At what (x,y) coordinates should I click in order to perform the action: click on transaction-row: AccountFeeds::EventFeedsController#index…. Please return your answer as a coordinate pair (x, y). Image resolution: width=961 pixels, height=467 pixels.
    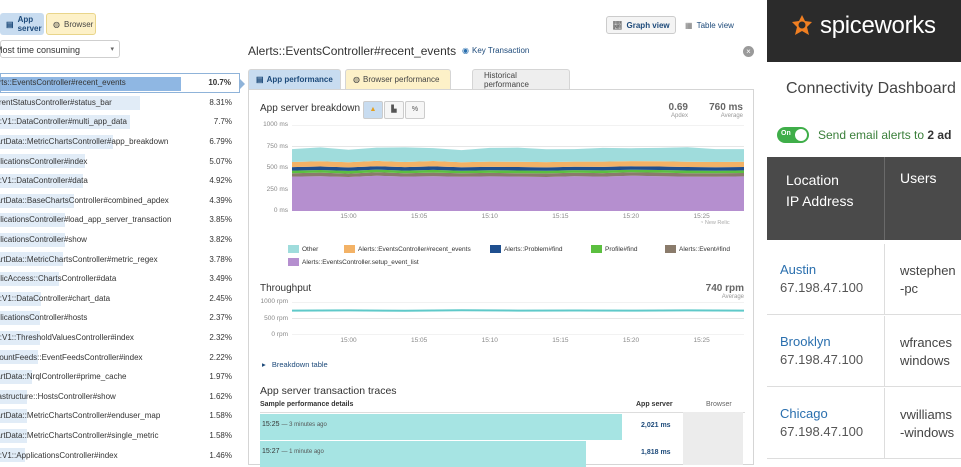
    Looking at the image, I should click on (120, 357).